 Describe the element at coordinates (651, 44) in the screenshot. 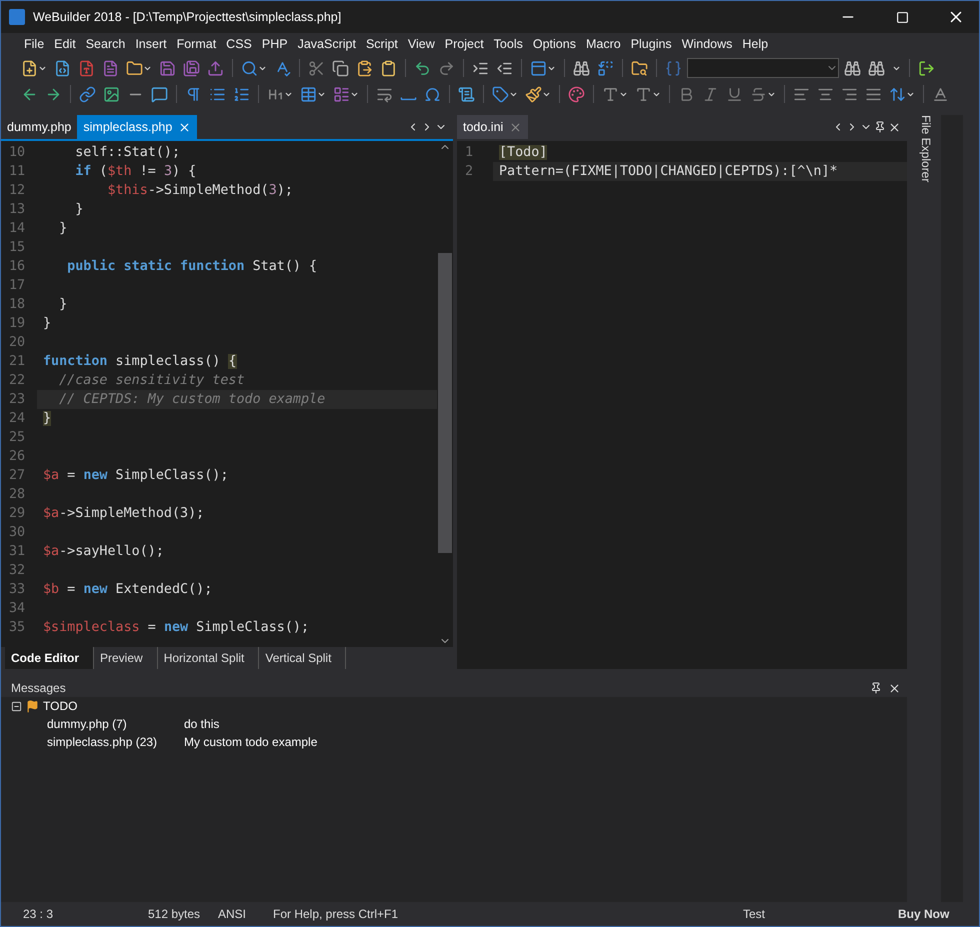

I see `menu-item: Plugins` at that location.